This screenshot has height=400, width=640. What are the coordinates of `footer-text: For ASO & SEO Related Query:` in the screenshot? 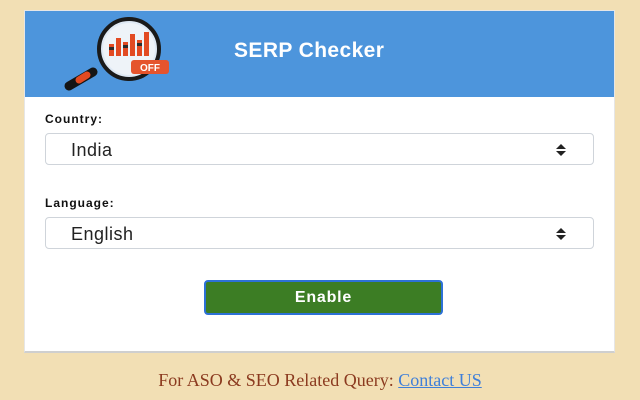 It's located at (278, 380).